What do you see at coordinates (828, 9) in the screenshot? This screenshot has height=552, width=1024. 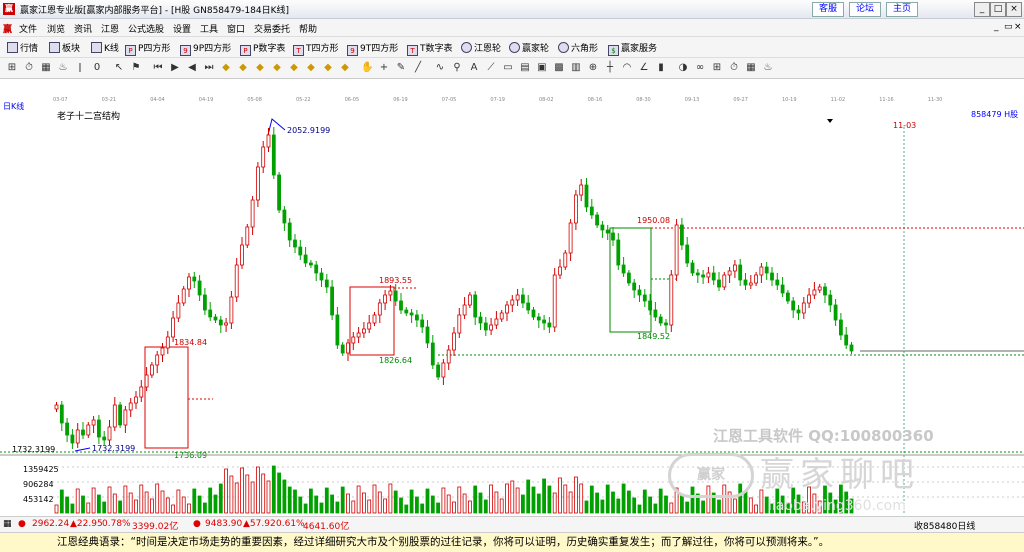 I see `service-link: 客服` at bounding box center [828, 9].